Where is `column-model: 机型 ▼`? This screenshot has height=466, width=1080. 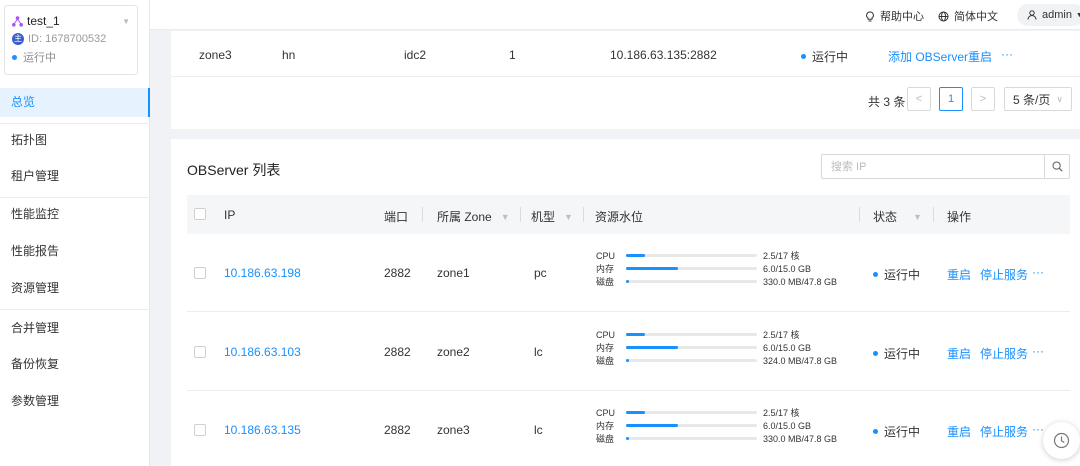
column-model: 机型 ▼ is located at coordinates (552, 216).